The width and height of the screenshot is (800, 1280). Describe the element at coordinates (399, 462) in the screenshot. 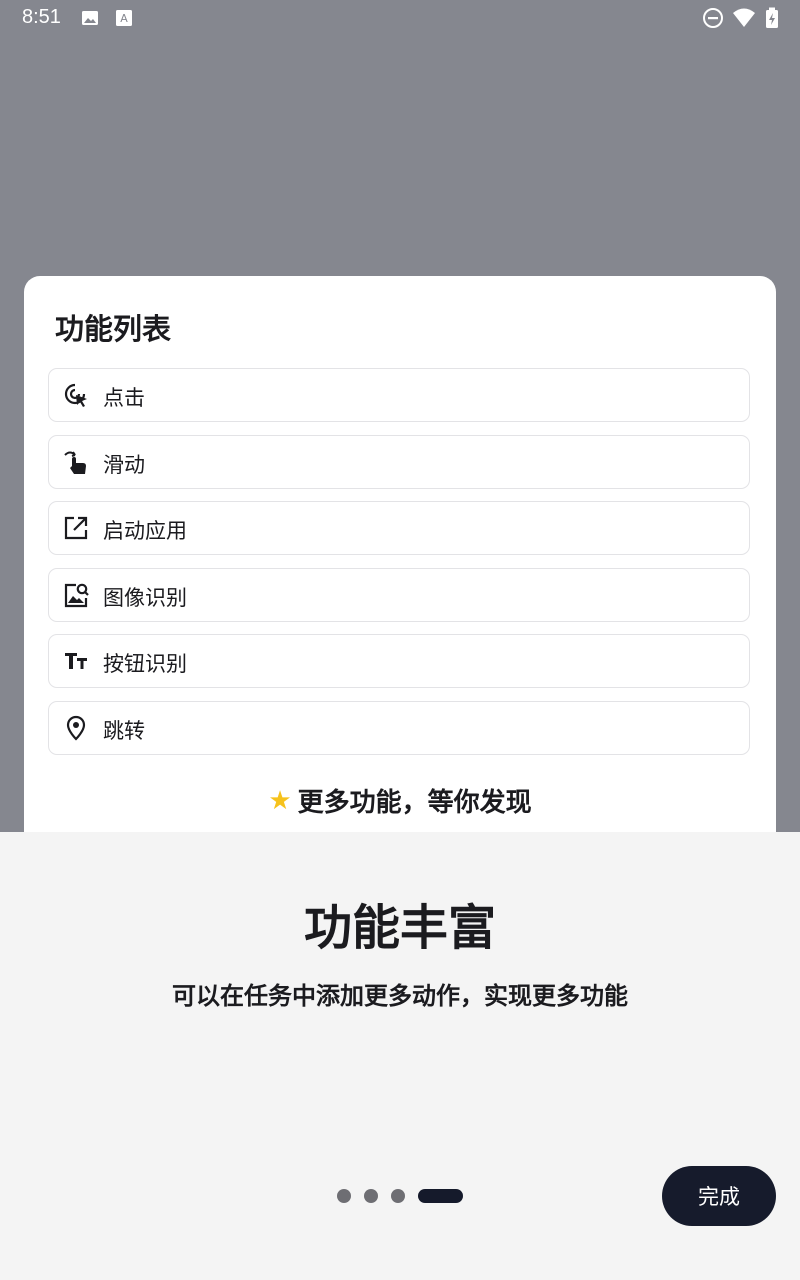

I see `feature-item-swipe: 滑动` at that location.